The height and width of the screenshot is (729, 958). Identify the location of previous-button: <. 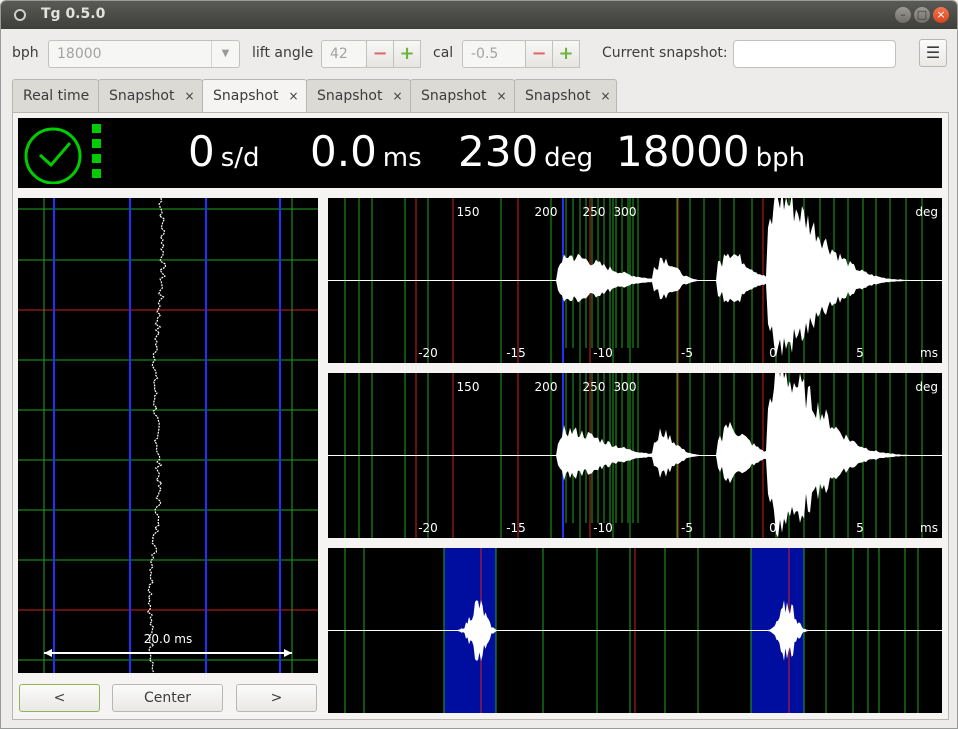
(59, 698).